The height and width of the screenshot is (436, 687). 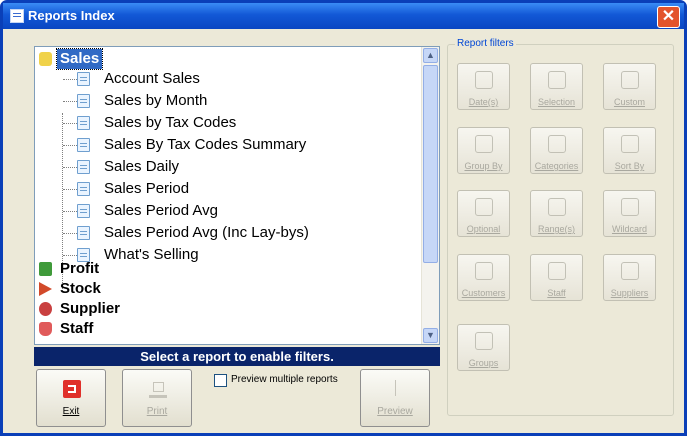 I want to click on filter-label: Custom, so click(x=629, y=102).